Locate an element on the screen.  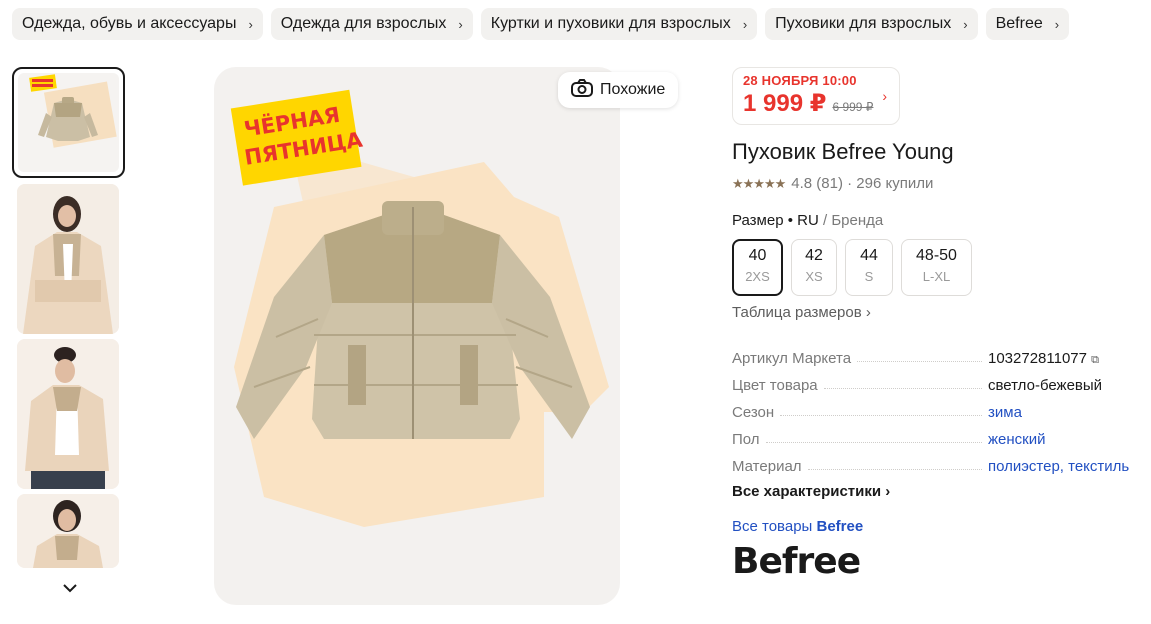
breadcrumb-item: Одежда для взрослых › is located at coordinates (371, 24).